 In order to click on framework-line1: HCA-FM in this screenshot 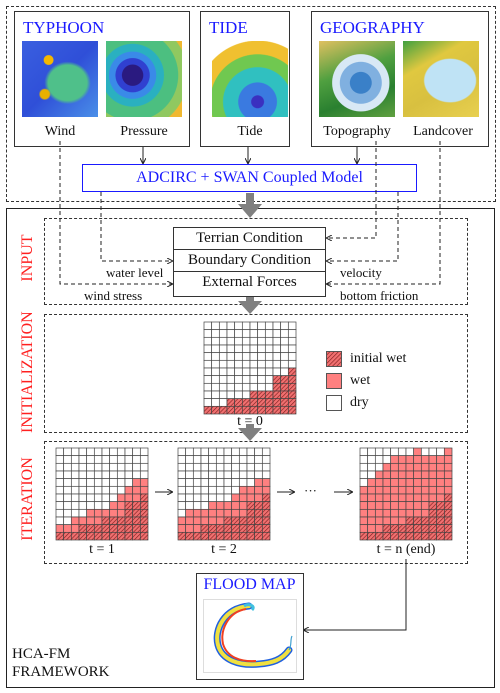, I will do `click(41, 654)`.